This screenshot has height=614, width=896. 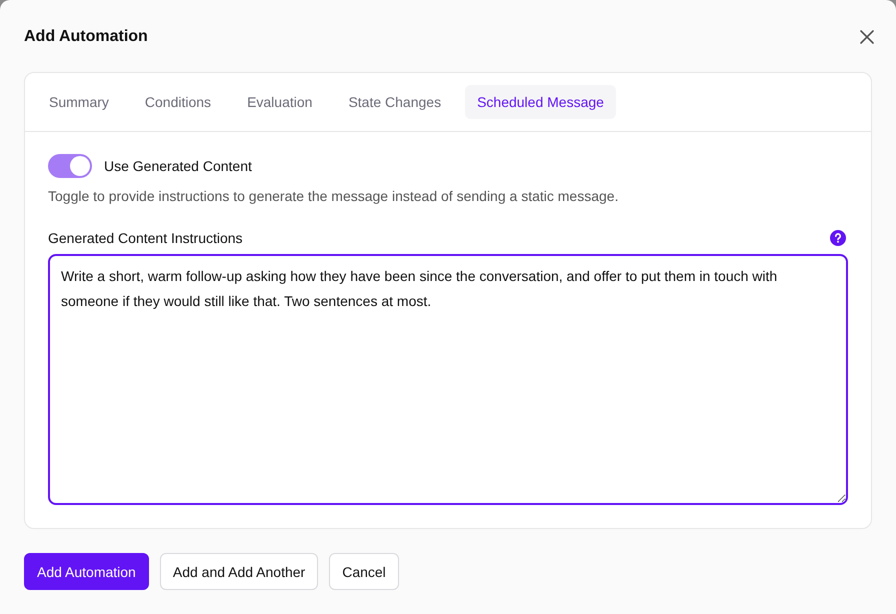 What do you see at coordinates (86, 571) in the screenshot?
I see `dialog-button: Add Automation` at bounding box center [86, 571].